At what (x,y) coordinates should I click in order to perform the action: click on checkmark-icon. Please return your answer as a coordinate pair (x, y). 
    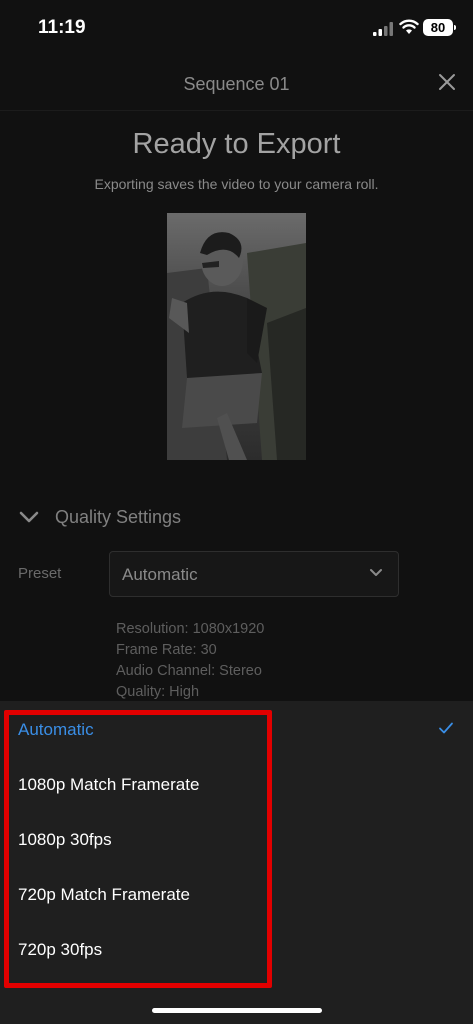
    Looking at the image, I should click on (446, 728).